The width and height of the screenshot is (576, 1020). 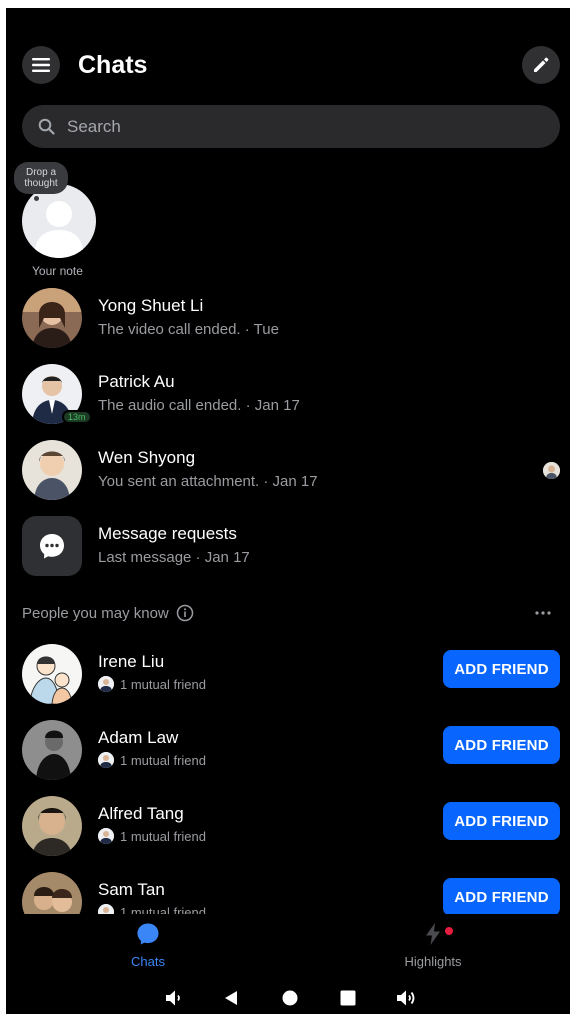 What do you see at coordinates (174, 557) in the screenshot?
I see `chat-preview: Last message · Jan 17` at bounding box center [174, 557].